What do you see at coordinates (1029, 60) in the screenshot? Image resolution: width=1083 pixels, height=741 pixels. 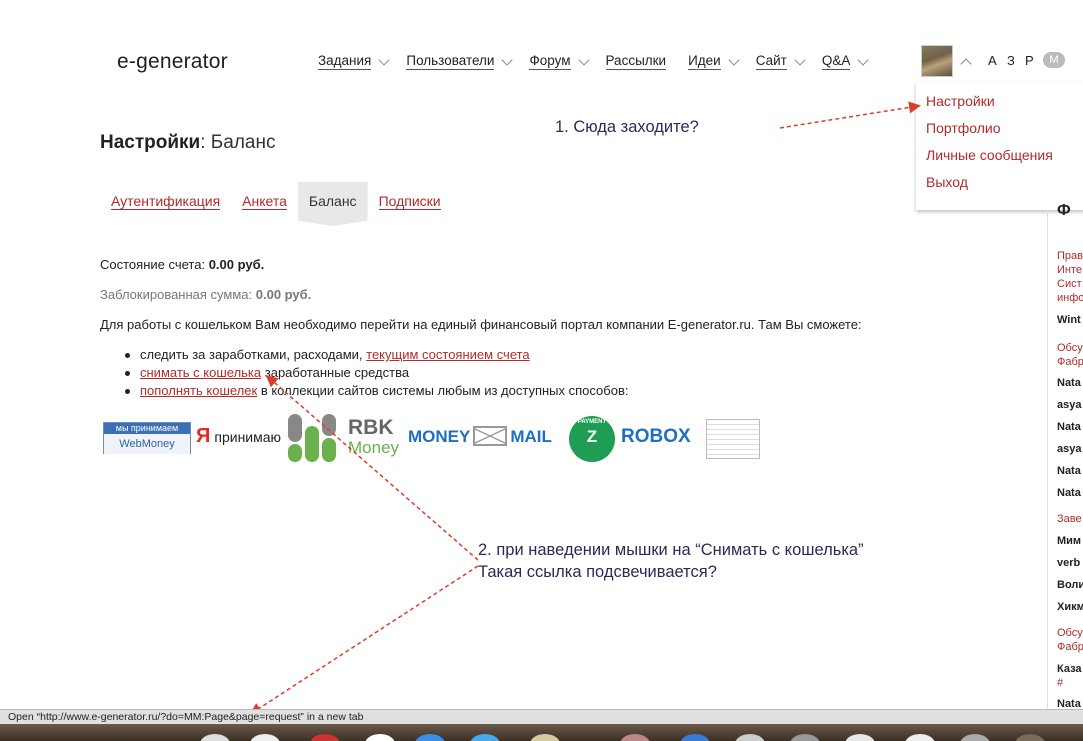 I see `lang-r: Р` at bounding box center [1029, 60].